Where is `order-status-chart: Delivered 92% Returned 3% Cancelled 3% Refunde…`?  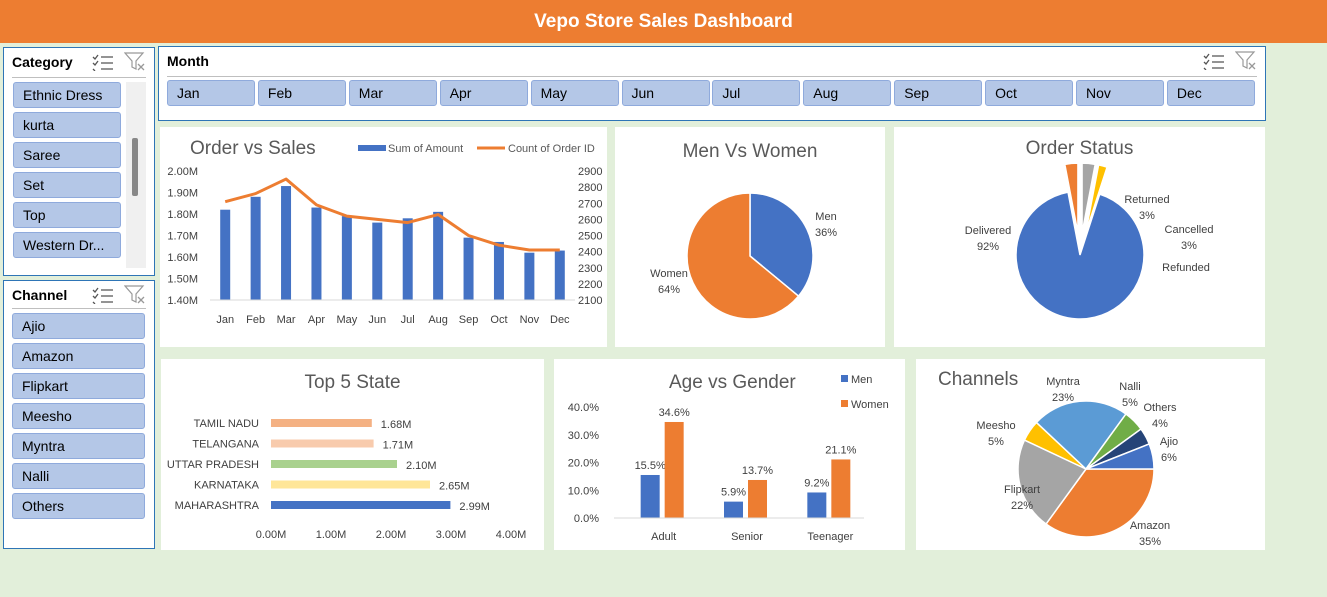 order-status-chart: Delivered 92% Returned 3% Cancelled 3% Refunde… is located at coordinates (1089, 241).